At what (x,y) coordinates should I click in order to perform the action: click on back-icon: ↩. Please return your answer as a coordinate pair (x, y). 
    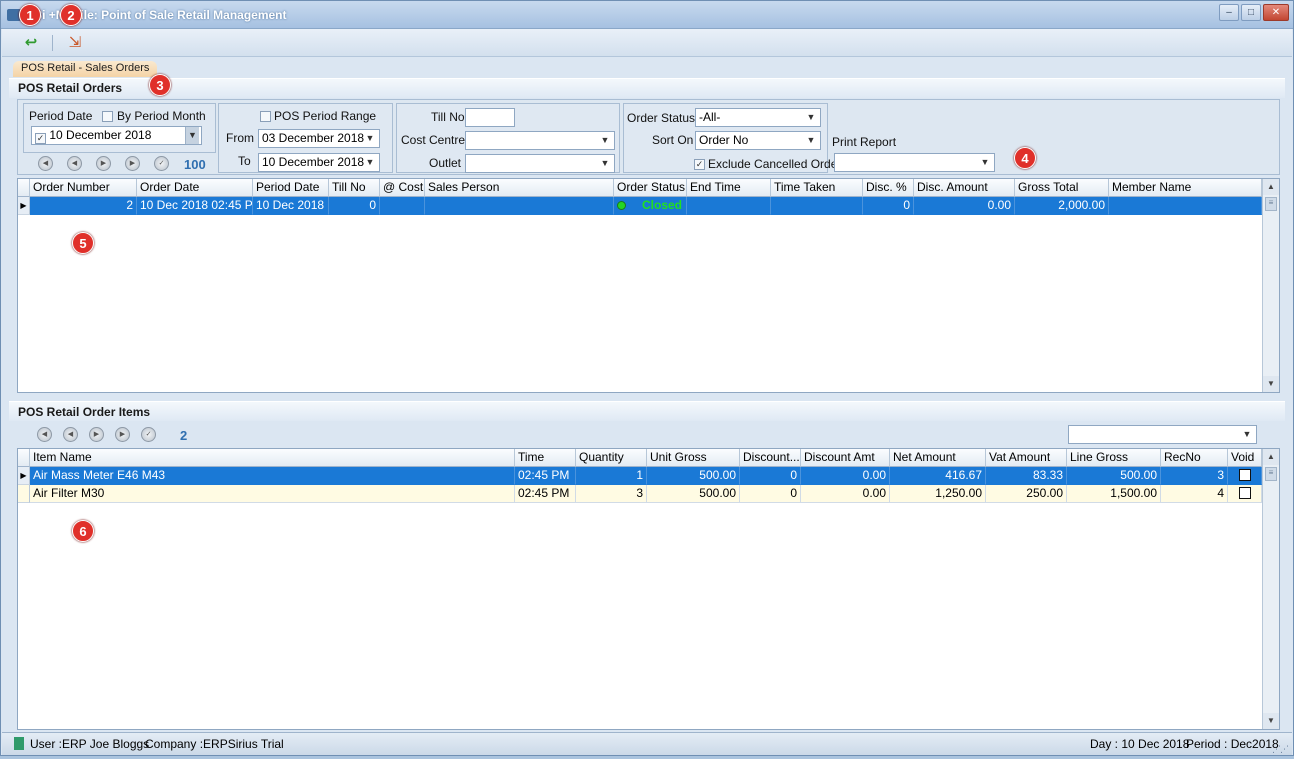
    Looking at the image, I should click on (31, 43).